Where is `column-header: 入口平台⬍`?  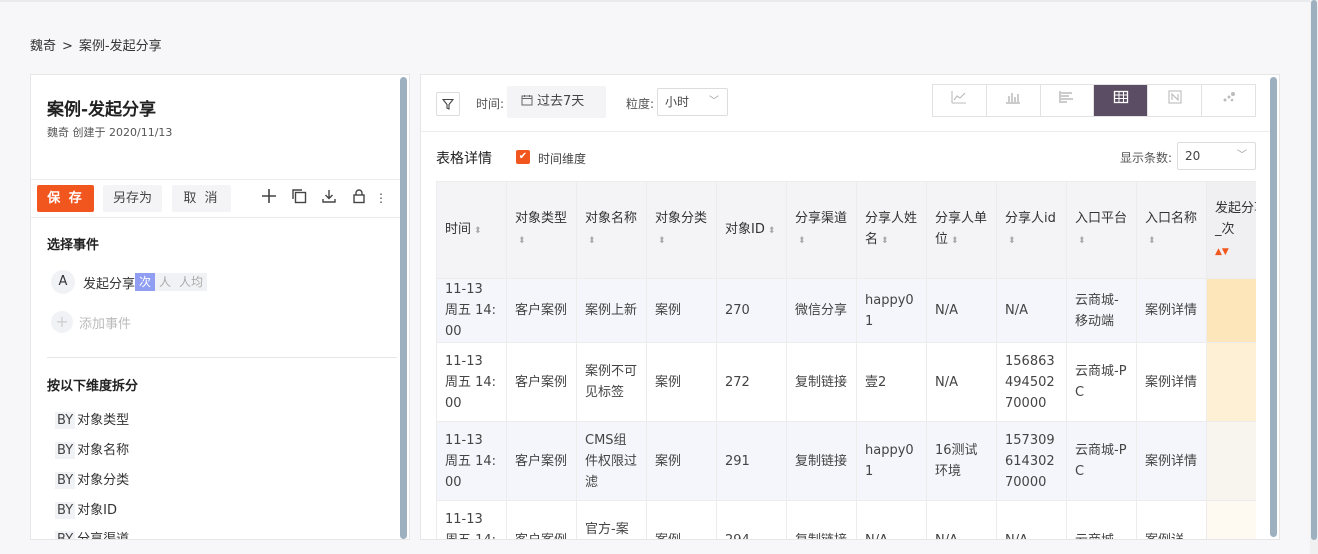 column-header: 入口平台⬍ is located at coordinates (1101, 230).